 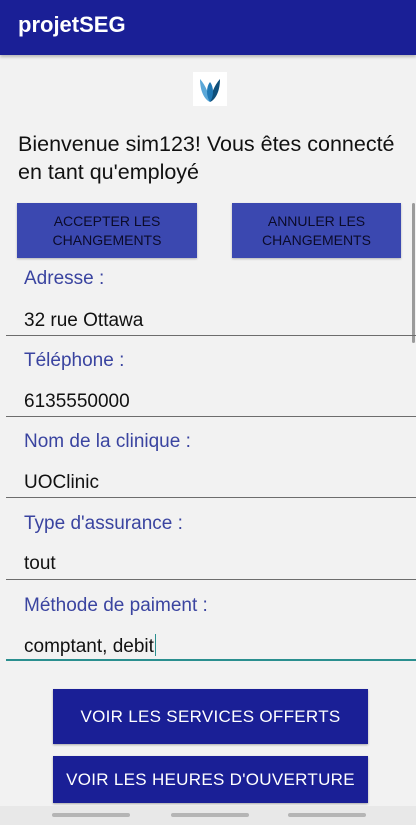 I want to click on insurance-type-field: tout, so click(x=40, y=564).